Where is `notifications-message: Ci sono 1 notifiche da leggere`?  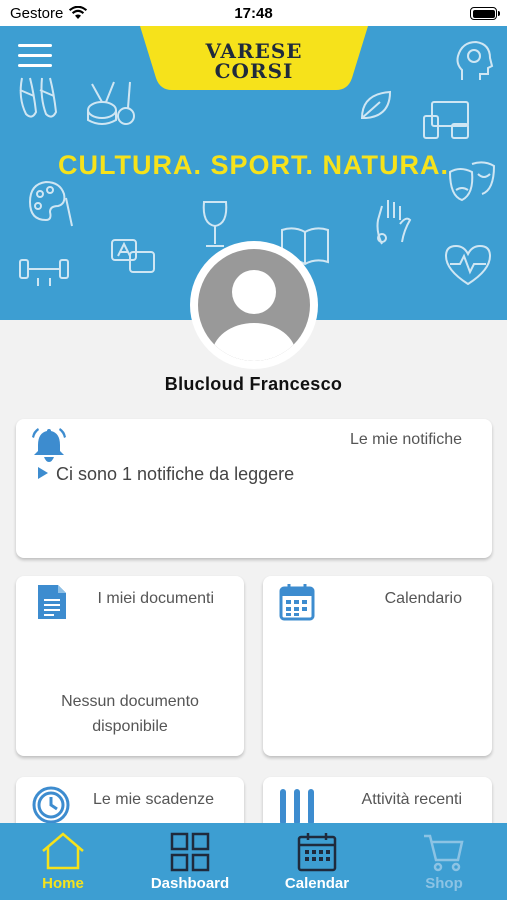
notifications-message: Ci sono 1 notifiche da leggere is located at coordinates (166, 474).